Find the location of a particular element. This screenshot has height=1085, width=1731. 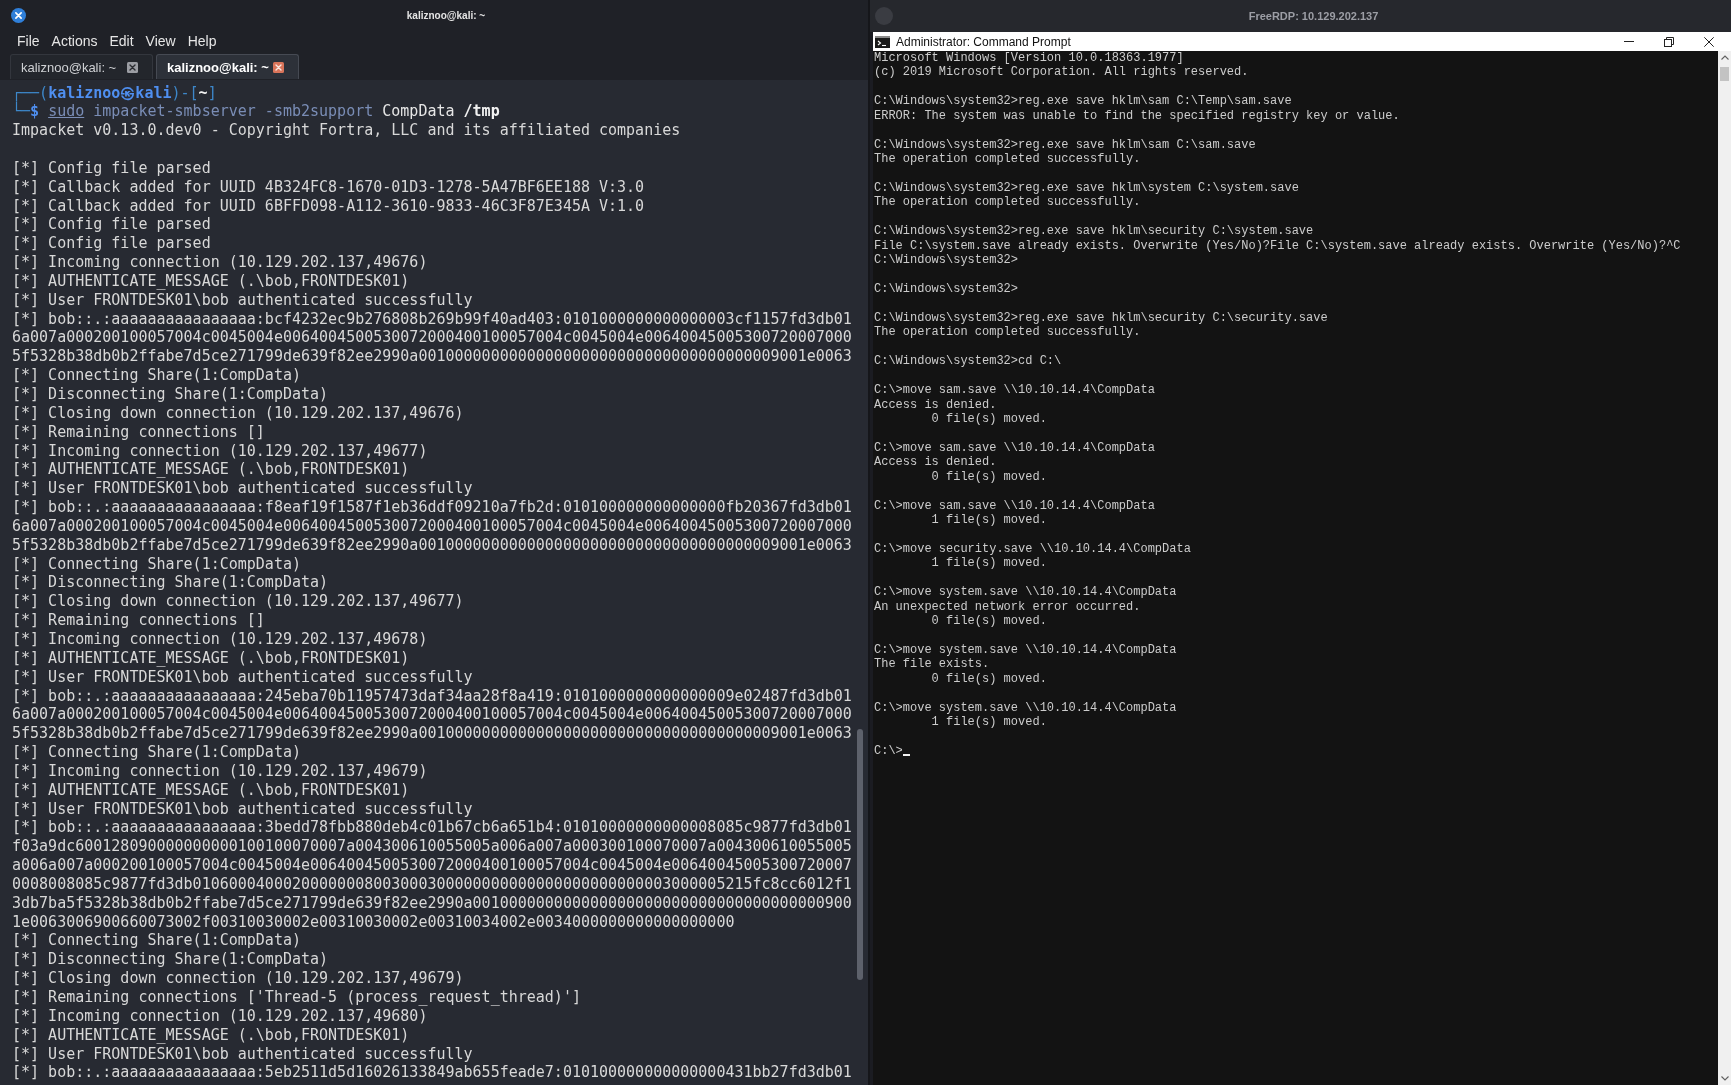

console-line: C:\Windows\system32>reg.exe save hklm\security C:\system.save is located at coordinates (1094, 231).